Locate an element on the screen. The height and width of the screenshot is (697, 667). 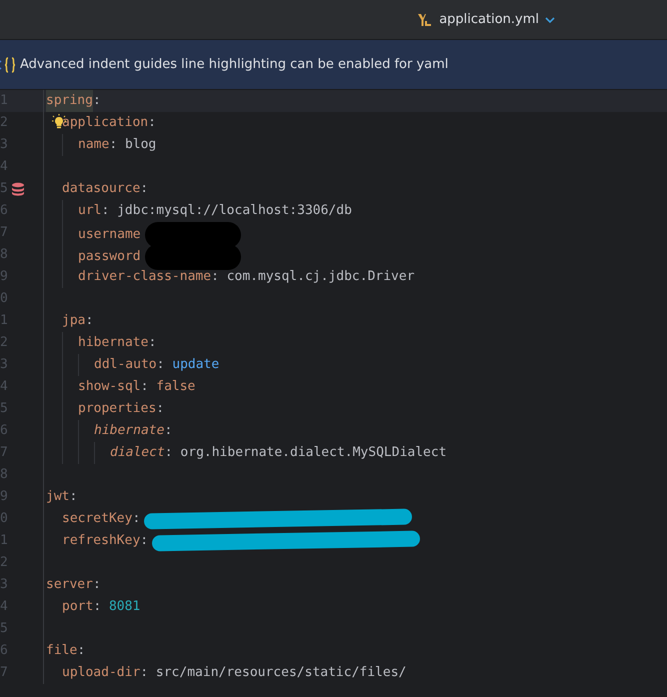
yaml-key: dialect is located at coordinates (137, 453).